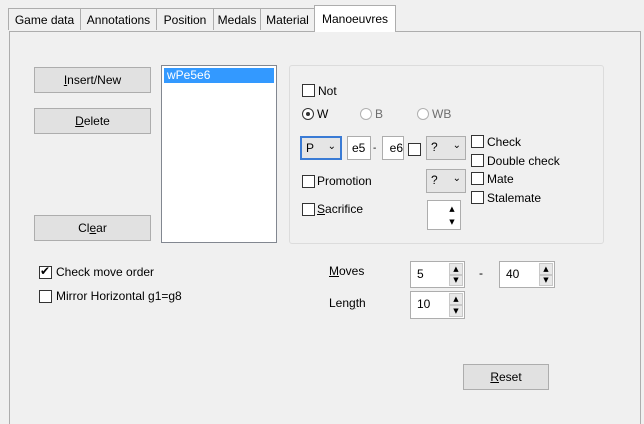 The image size is (644, 424). Describe the element at coordinates (446, 181) in the screenshot. I see `promotion-select: ? ⌄` at that location.